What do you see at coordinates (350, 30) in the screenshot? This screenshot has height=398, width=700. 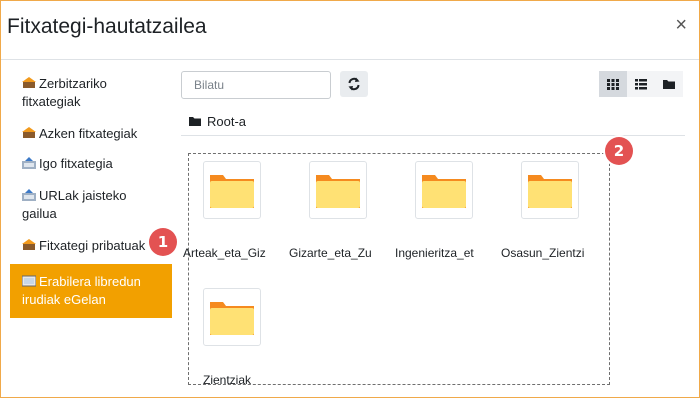 I see `dialog-header: Fitxategi-hautatzailea ×` at bounding box center [350, 30].